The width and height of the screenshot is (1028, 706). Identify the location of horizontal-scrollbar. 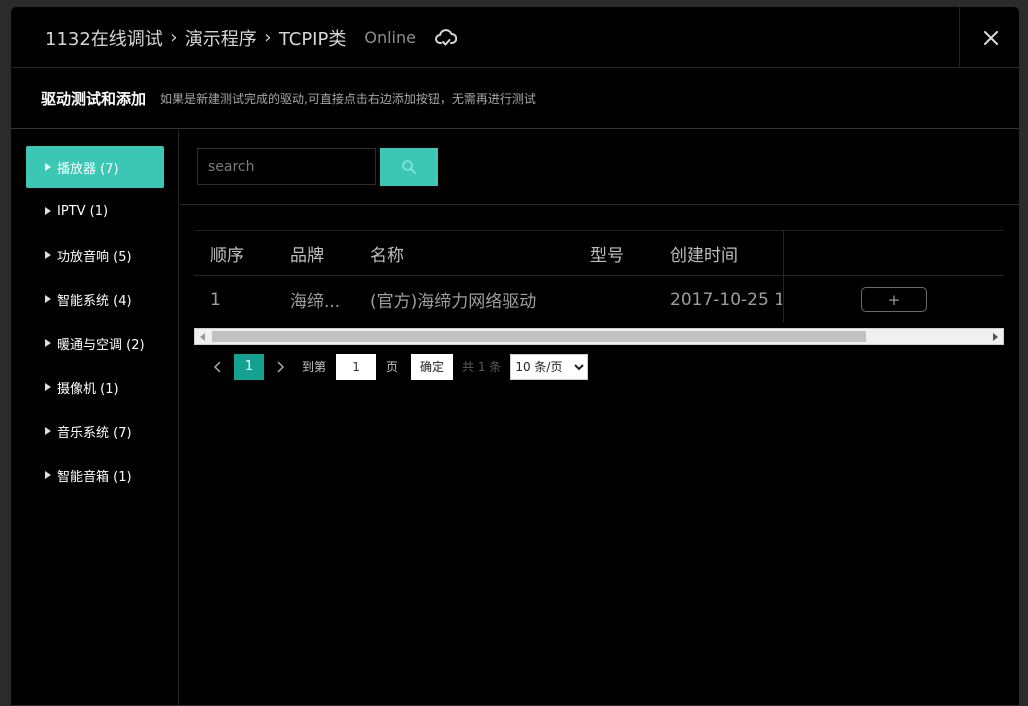
(599, 336).